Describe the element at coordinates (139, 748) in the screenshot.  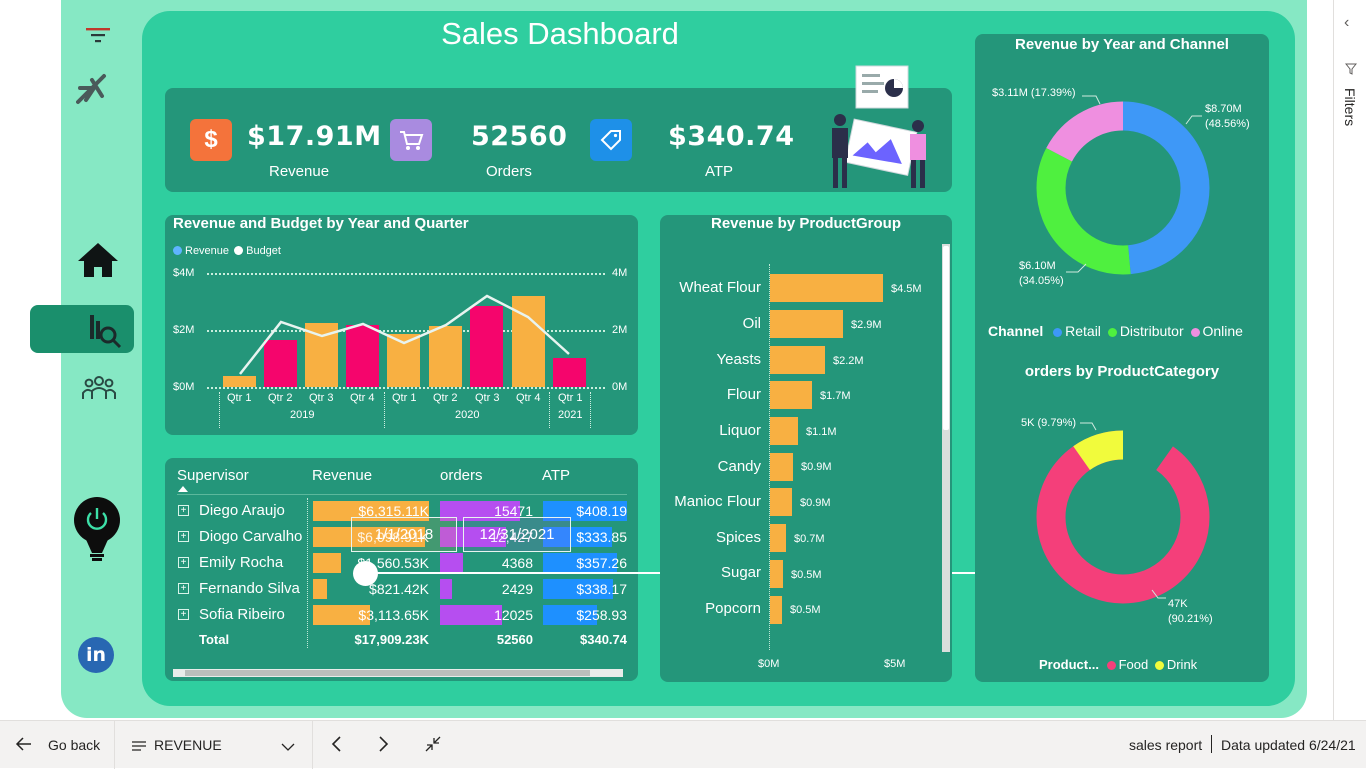
I see `page-list-icon` at that location.